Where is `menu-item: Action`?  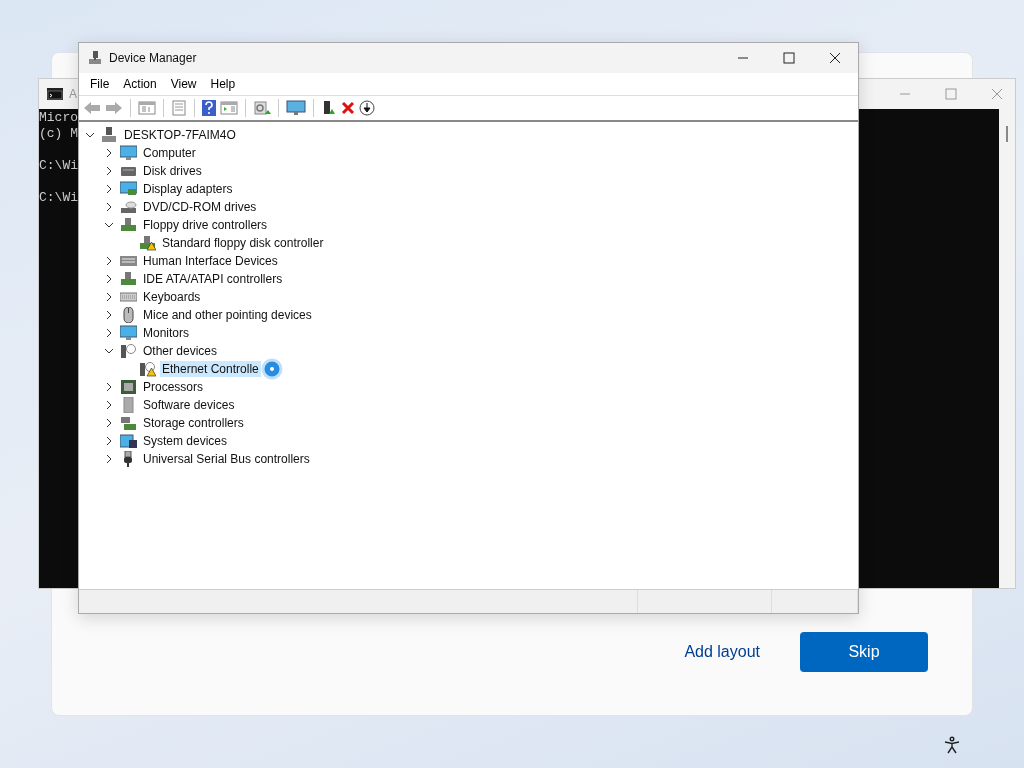
menu-item: Action is located at coordinates (140, 84).